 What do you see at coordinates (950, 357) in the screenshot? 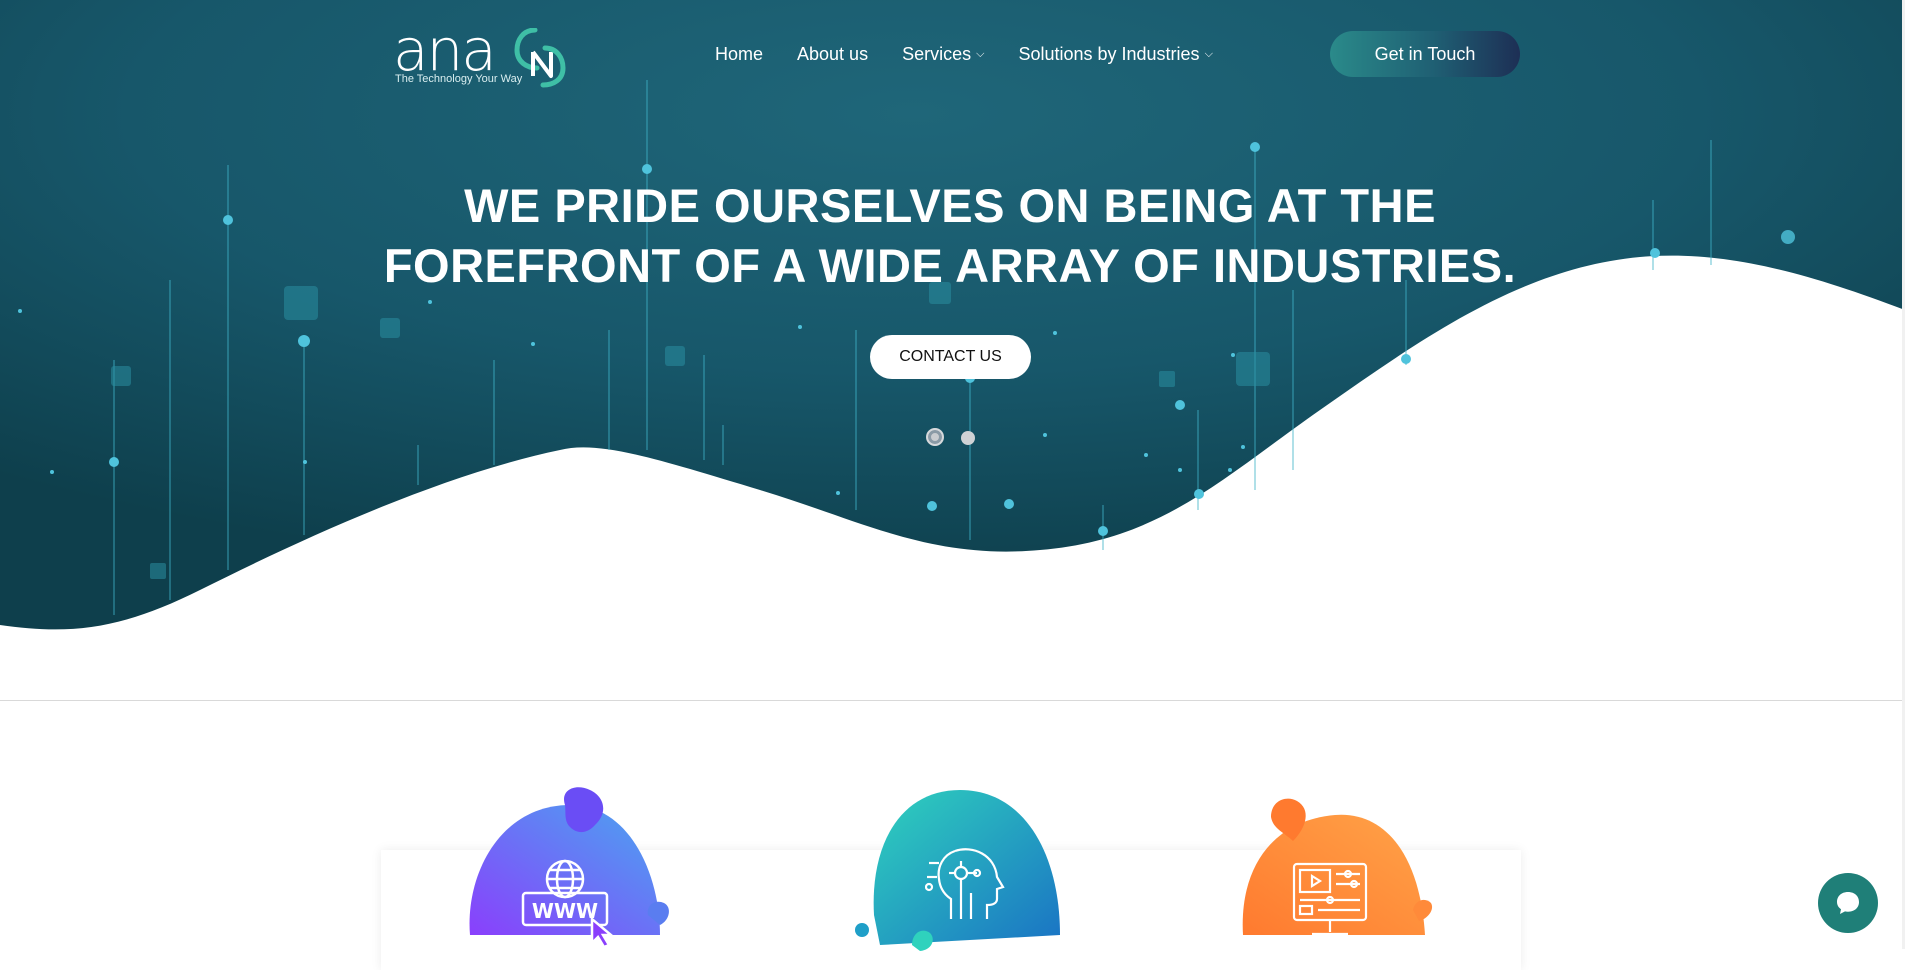
I see `contact-us-button: CONTACT US` at bounding box center [950, 357].